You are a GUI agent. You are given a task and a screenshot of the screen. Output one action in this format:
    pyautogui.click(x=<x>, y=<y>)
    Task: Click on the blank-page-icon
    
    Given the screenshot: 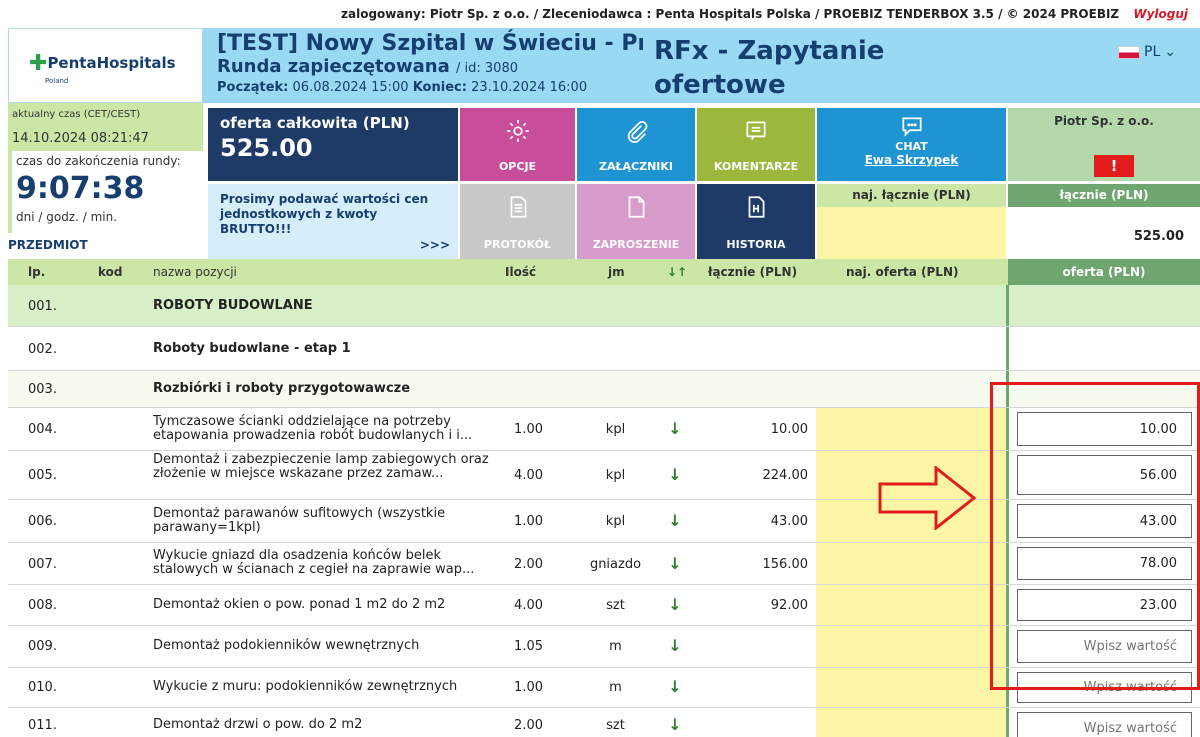 What is the action you would take?
    pyautogui.click(x=636, y=207)
    